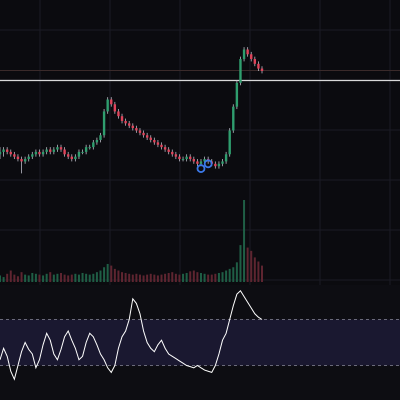 The height and width of the screenshot is (400, 400). Describe the element at coordinates (200, 342) in the screenshot. I see `rsi-band` at that location.